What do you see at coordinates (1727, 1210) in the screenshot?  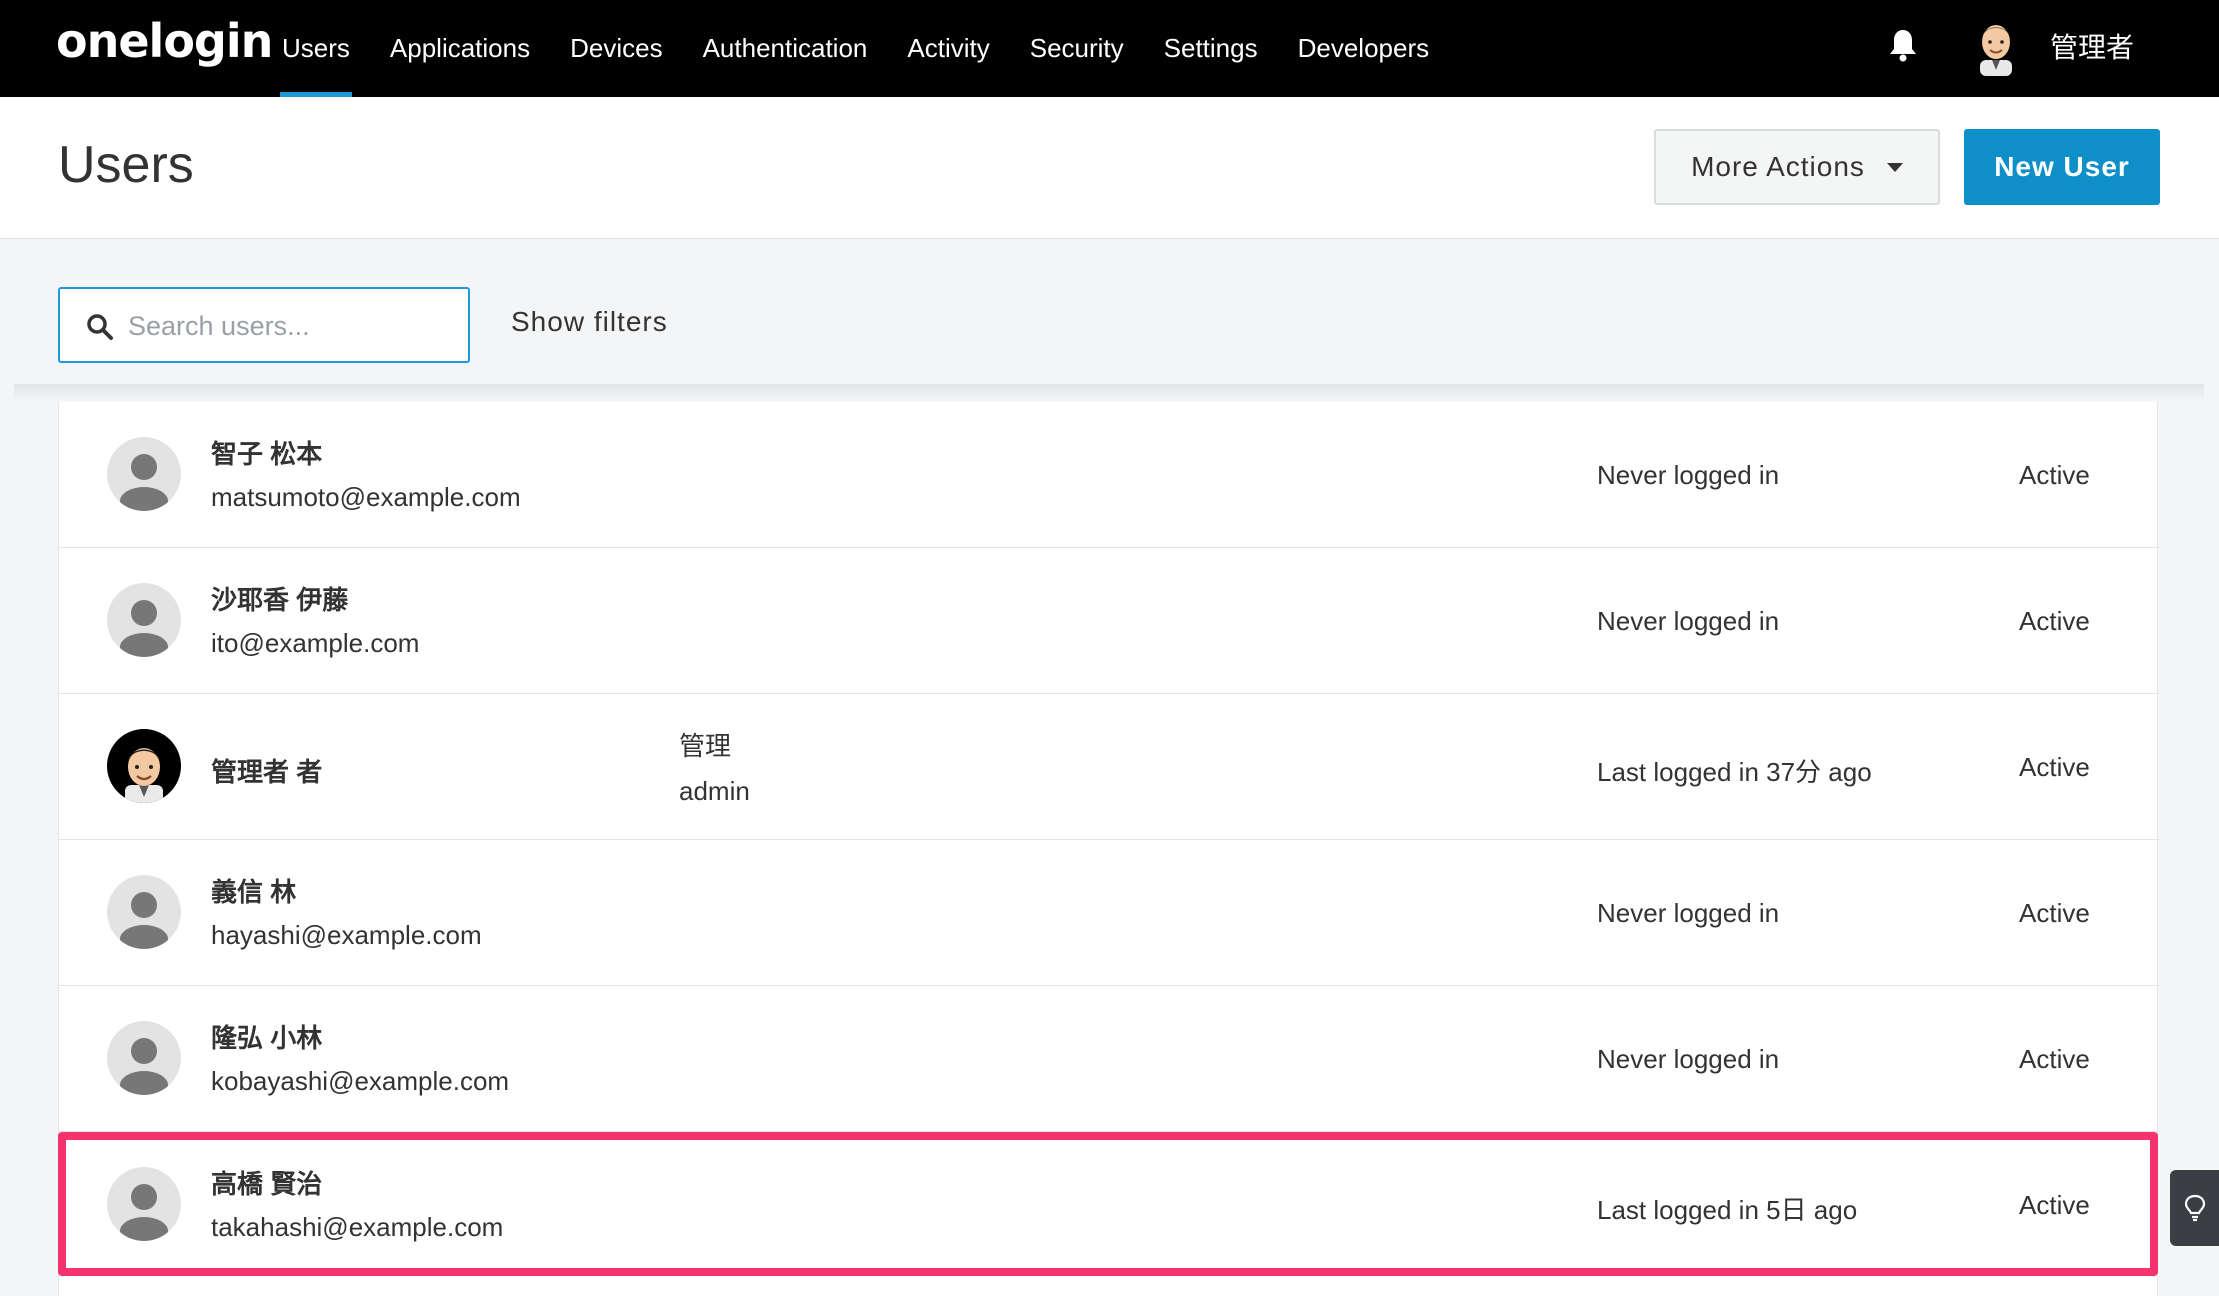 I see `last-login: Last logged in 5日 ago` at bounding box center [1727, 1210].